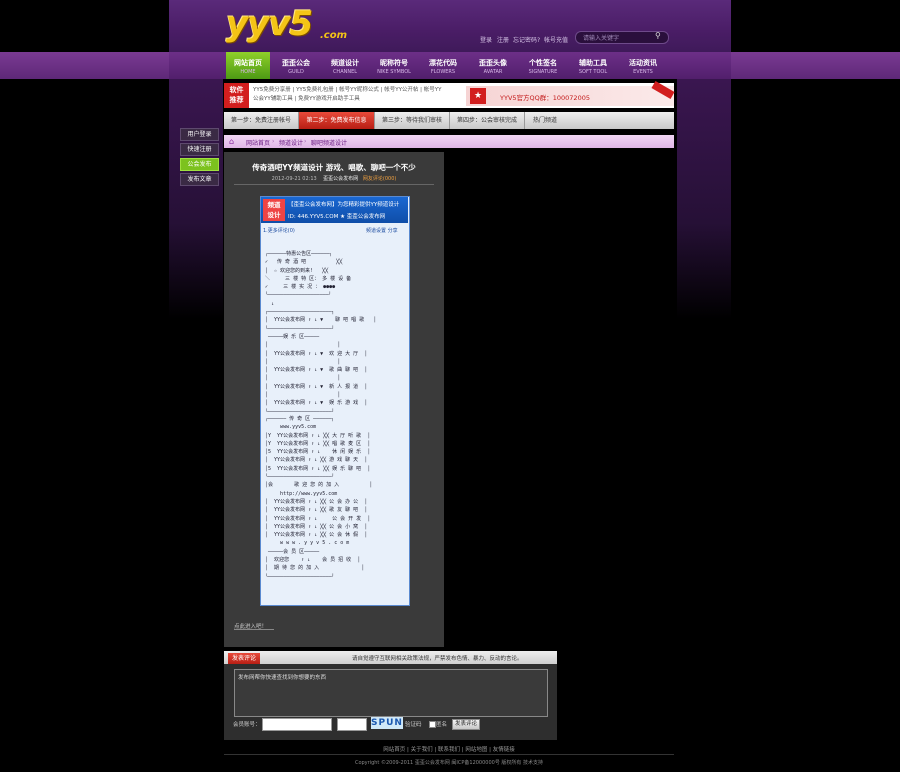 The height and width of the screenshot is (772, 900). Describe the element at coordinates (199, 164) in the screenshot. I see `side-publish-guild-button: 公会发布` at that location.